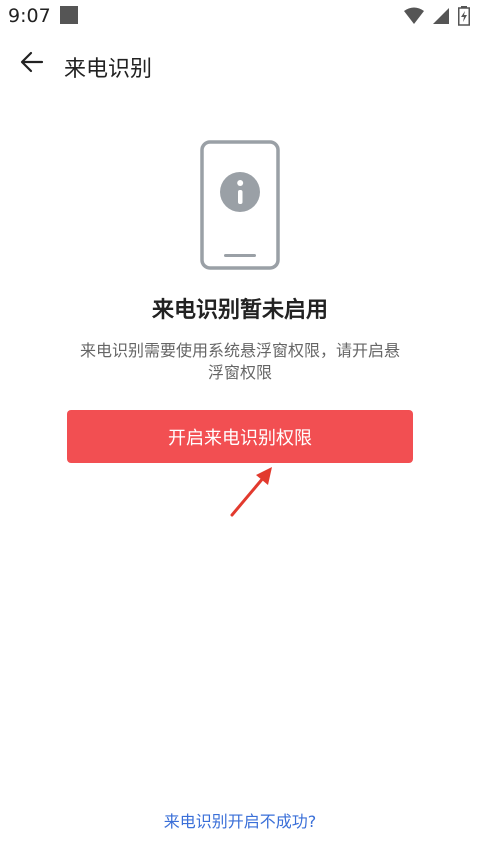  What do you see at coordinates (251, 492) in the screenshot?
I see `red-arrow-icon` at bounding box center [251, 492].